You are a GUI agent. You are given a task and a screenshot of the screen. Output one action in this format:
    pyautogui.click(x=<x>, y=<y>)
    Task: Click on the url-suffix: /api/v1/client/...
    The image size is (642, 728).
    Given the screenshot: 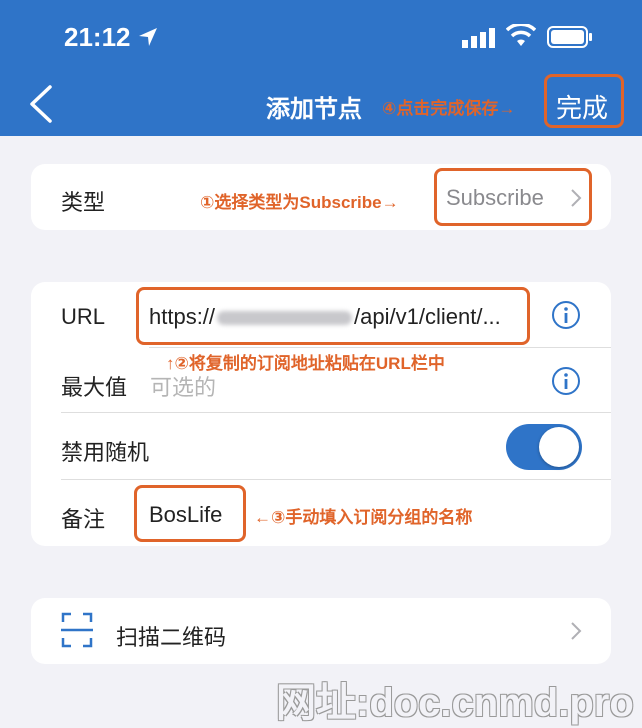 What is the action you would take?
    pyautogui.click(x=427, y=316)
    